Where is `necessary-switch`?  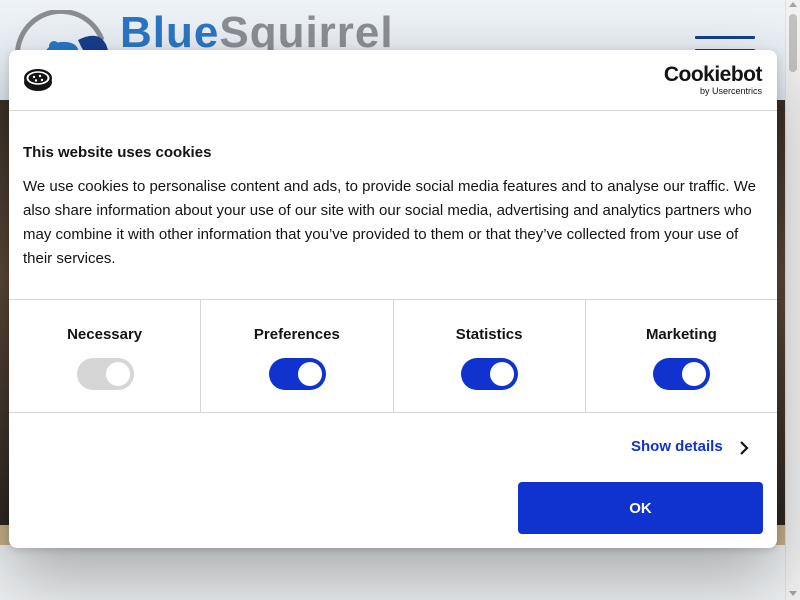 necessary-switch is located at coordinates (105, 374).